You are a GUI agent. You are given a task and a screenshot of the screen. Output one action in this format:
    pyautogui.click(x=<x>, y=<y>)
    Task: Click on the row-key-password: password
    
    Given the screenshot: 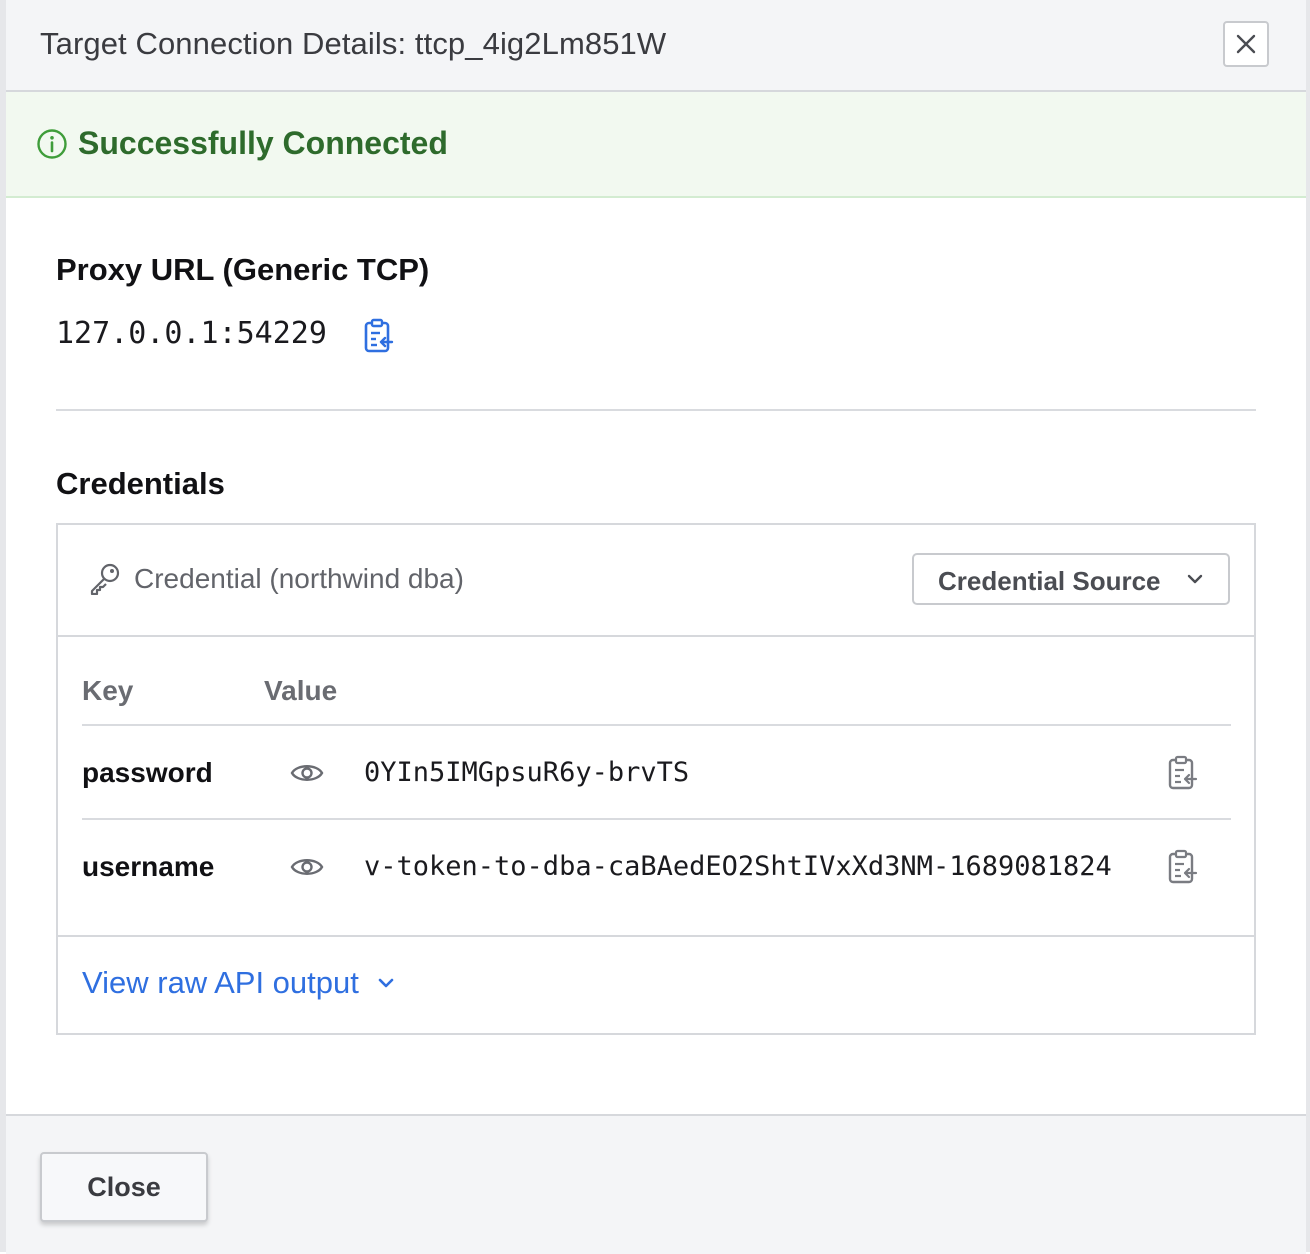 What is the action you would take?
    pyautogui.click(x=147, y=772)
    